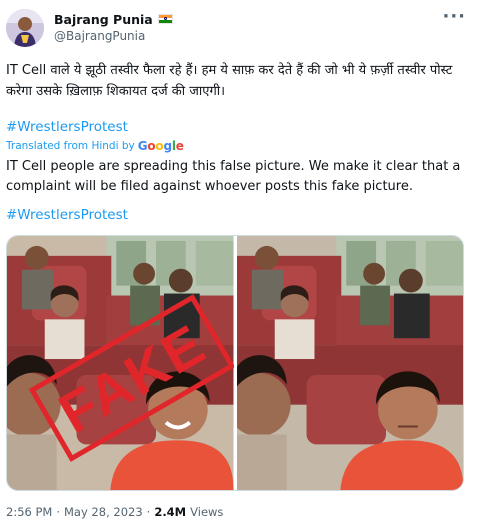 The width and height of the screenshot is (480, 526). What do you see at coordinates (25, 28) in the screenshot?
I see `avatar` at bounding box center [25, 28].